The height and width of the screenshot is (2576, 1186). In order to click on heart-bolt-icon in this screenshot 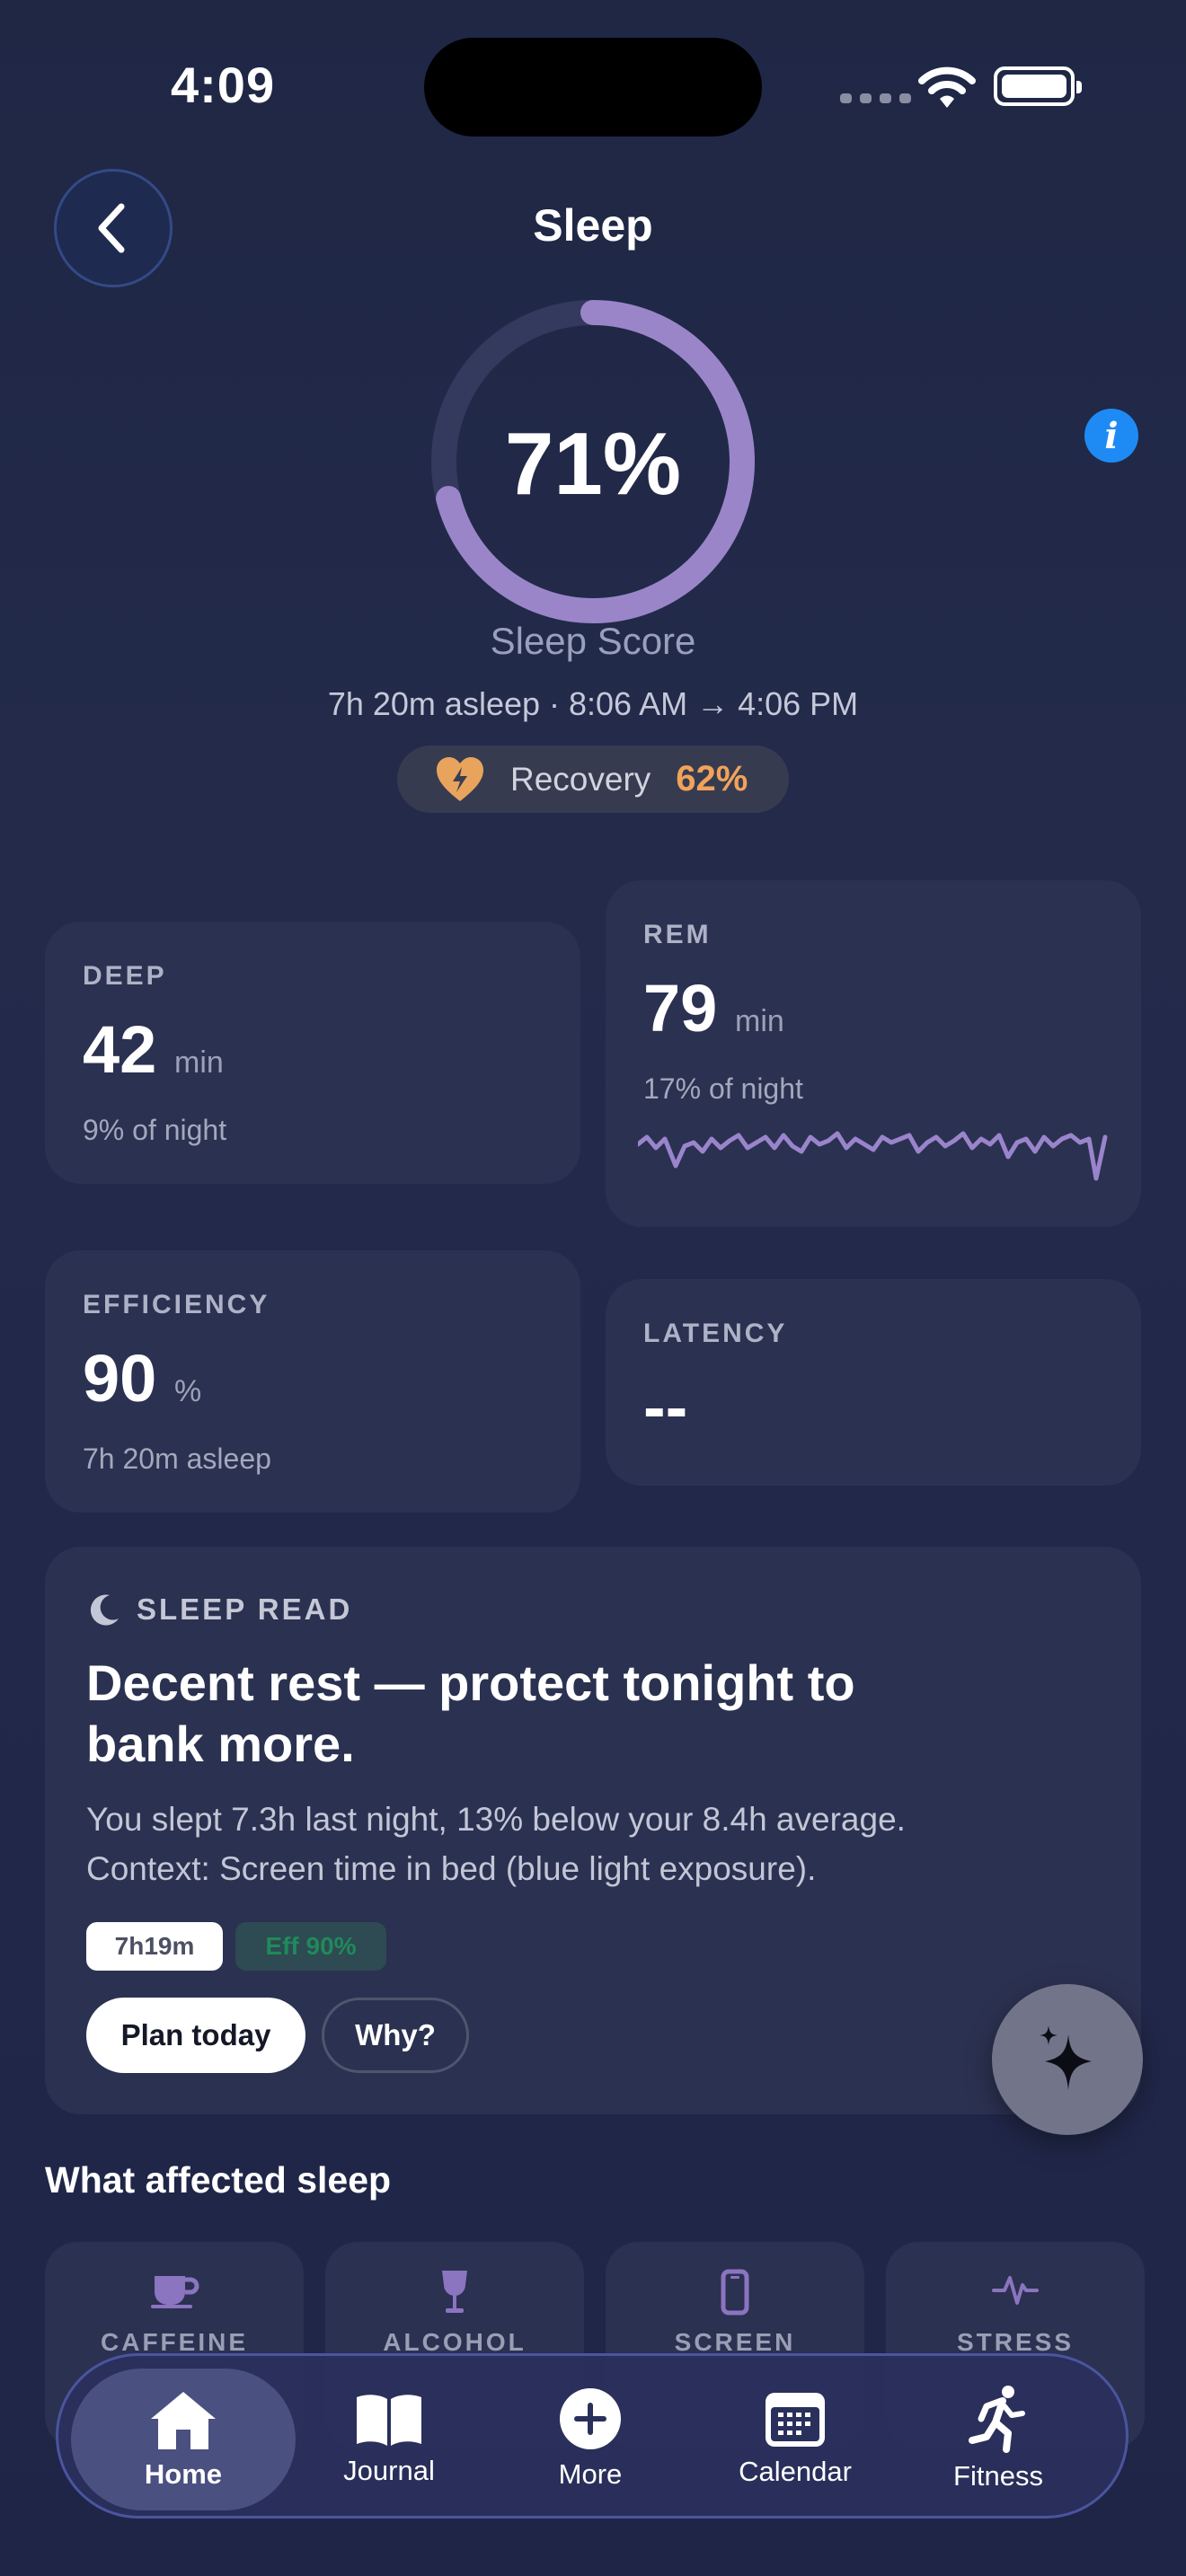, I will do `click(460, 778)`.